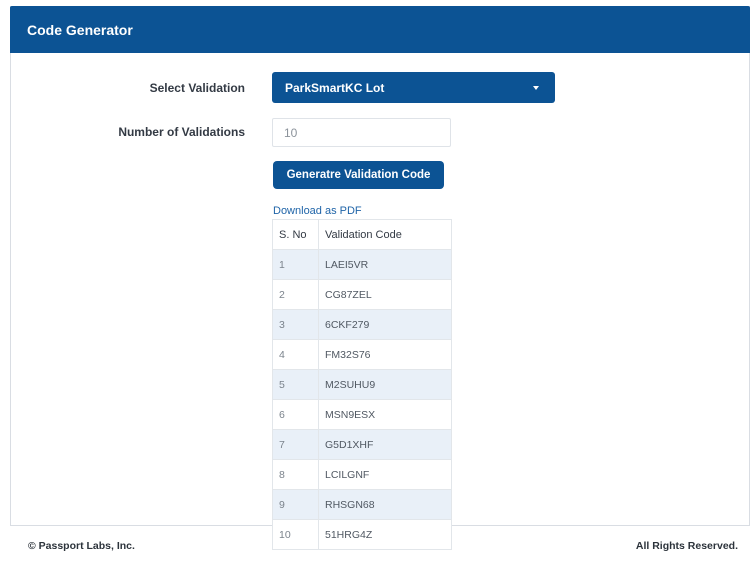 This screenshot has height=563, width=755. I want to click on row-code: LCILGNF, so click(385, 474).